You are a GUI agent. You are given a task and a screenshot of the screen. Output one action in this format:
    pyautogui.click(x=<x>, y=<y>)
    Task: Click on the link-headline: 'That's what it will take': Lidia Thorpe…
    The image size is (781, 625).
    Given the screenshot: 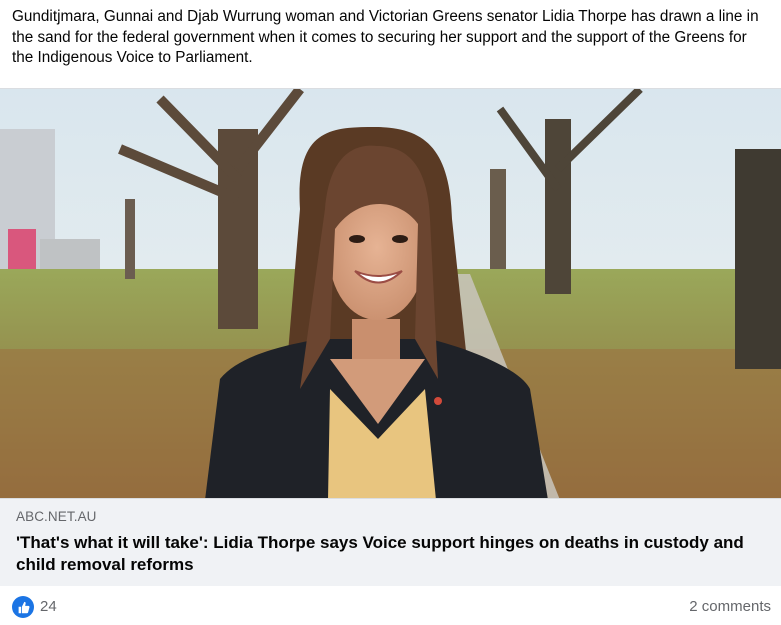 What is the action you would take?
    pyautogui.click(x=391, y=554)
    